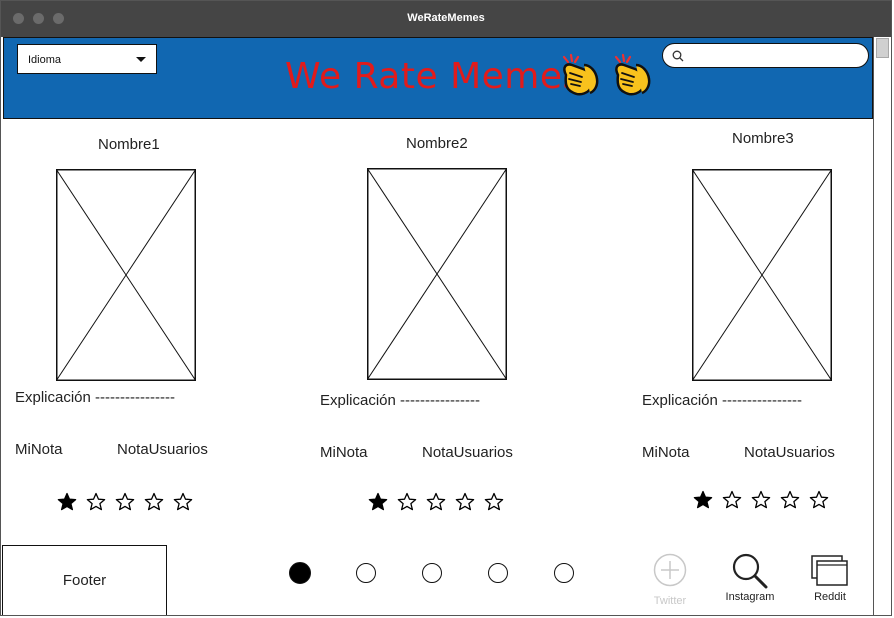  I want to click on meme-name: Nombre3, so click(763, 138).